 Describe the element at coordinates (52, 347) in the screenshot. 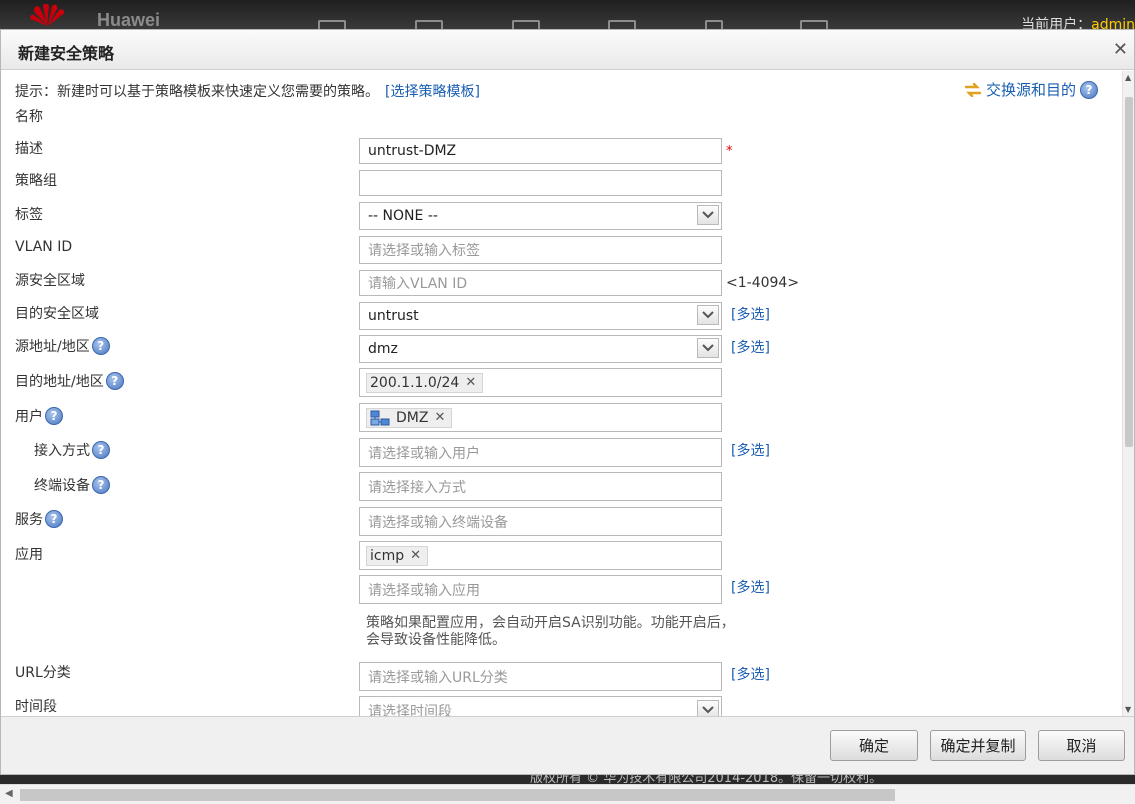

I see `src-addr-label-text: 源地址/地区` at that location.